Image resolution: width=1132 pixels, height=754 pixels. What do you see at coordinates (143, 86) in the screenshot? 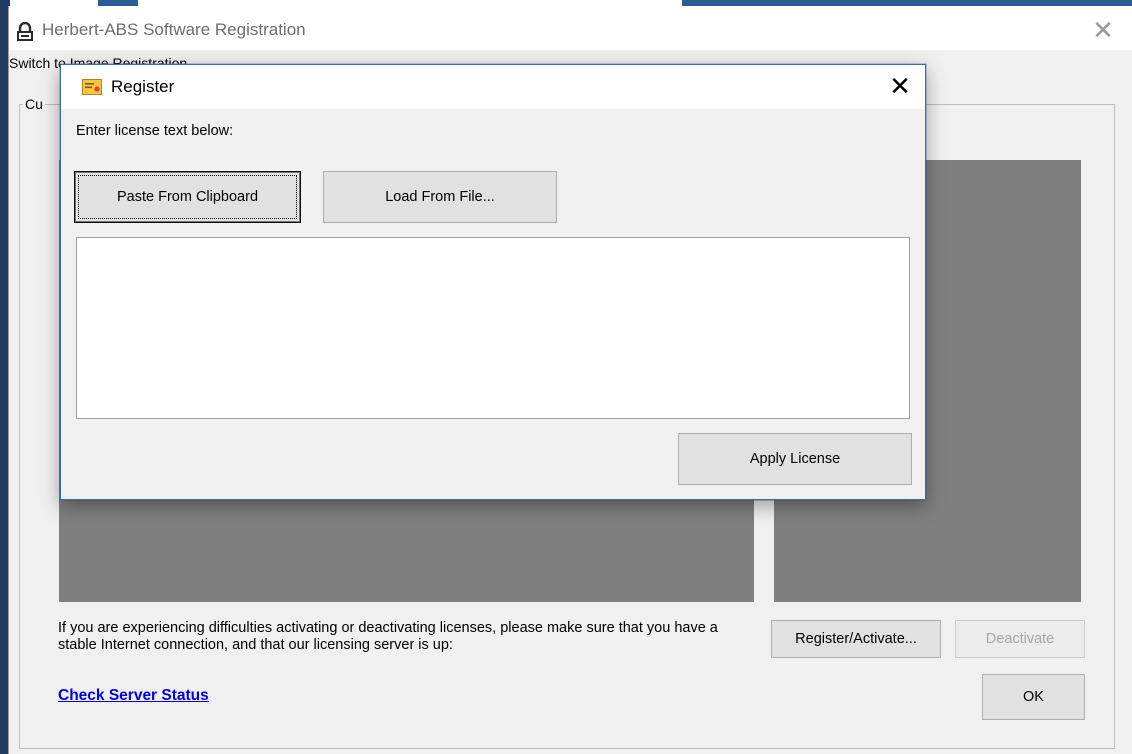
I see `dialog-title: Register` at bounding box center [143, 86].